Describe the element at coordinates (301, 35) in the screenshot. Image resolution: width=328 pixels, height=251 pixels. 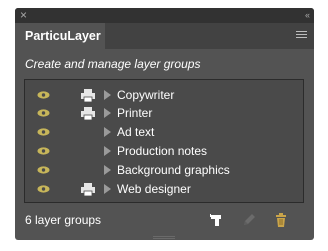
I see `panel-menu-icon` at that location.